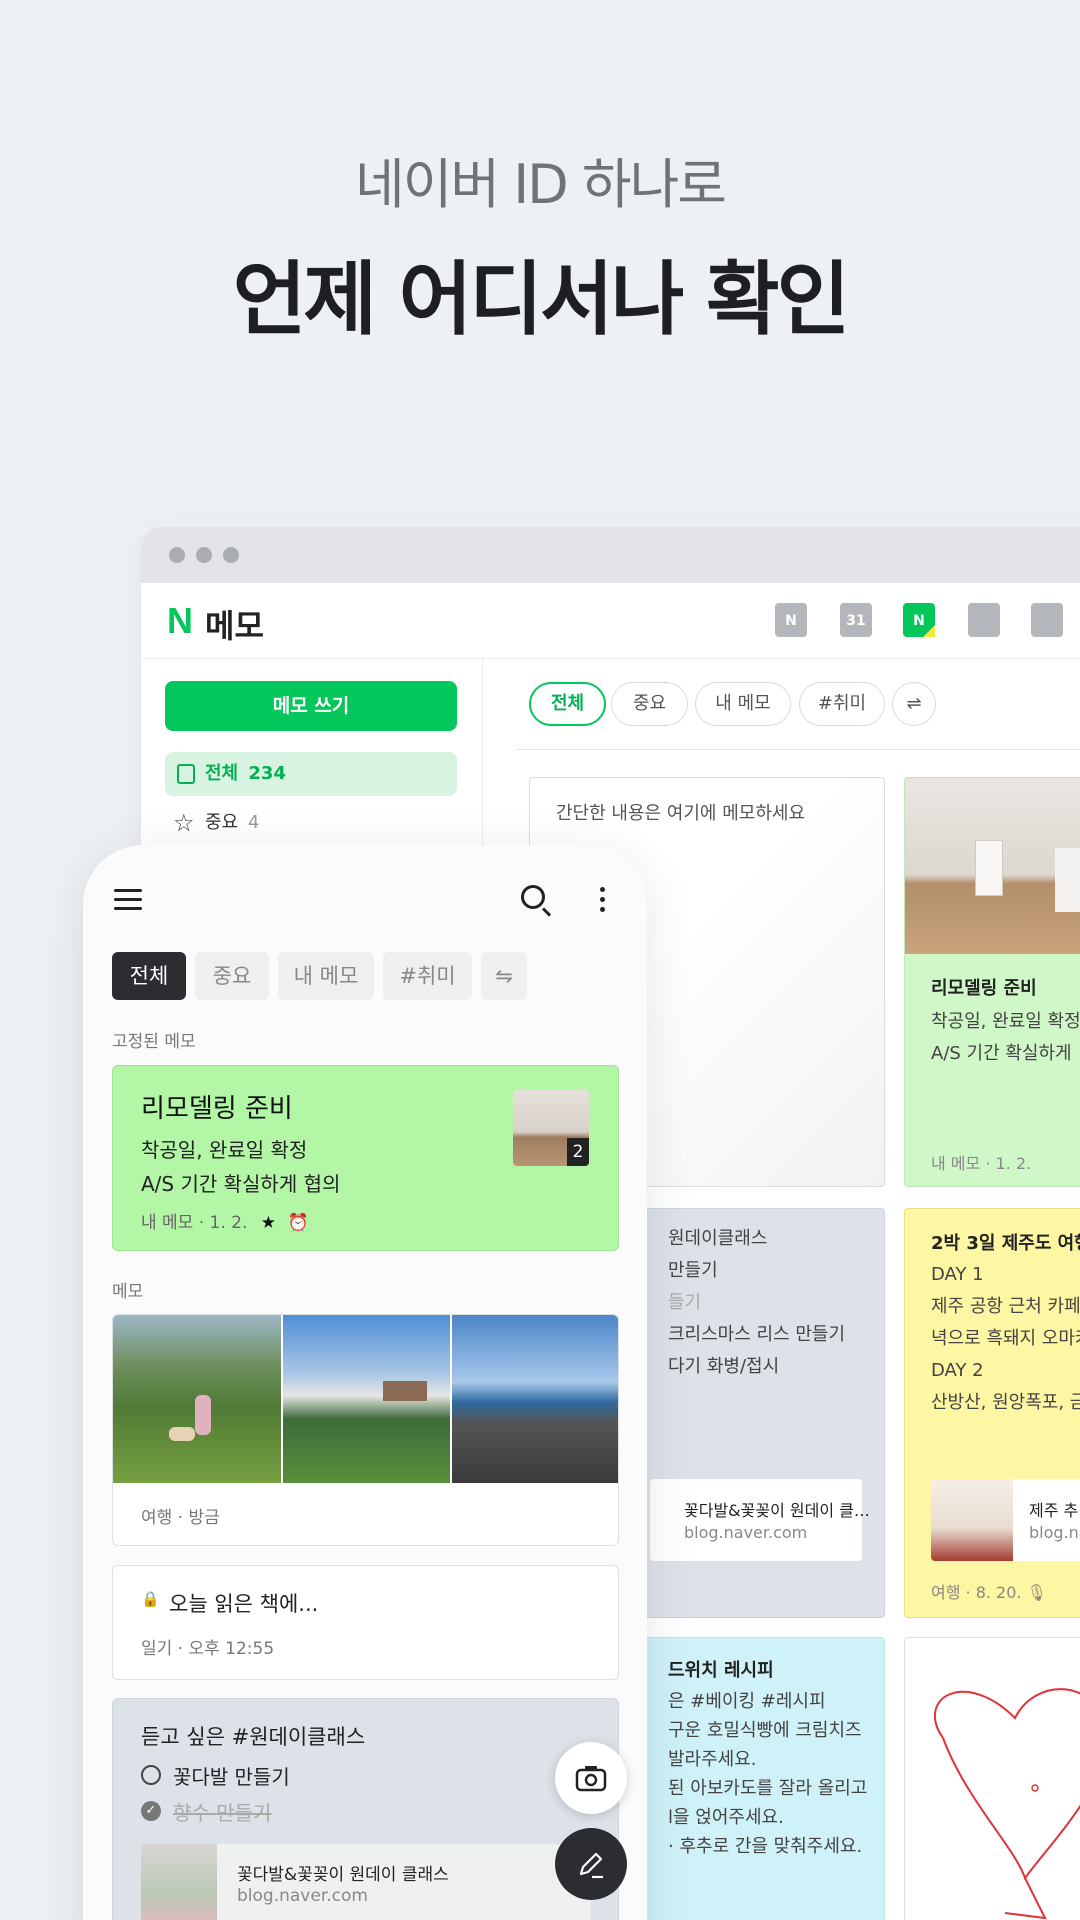 This screenshot has width=1080, height=1920. I want to click on star-icon: ☆, so click(184, 823).